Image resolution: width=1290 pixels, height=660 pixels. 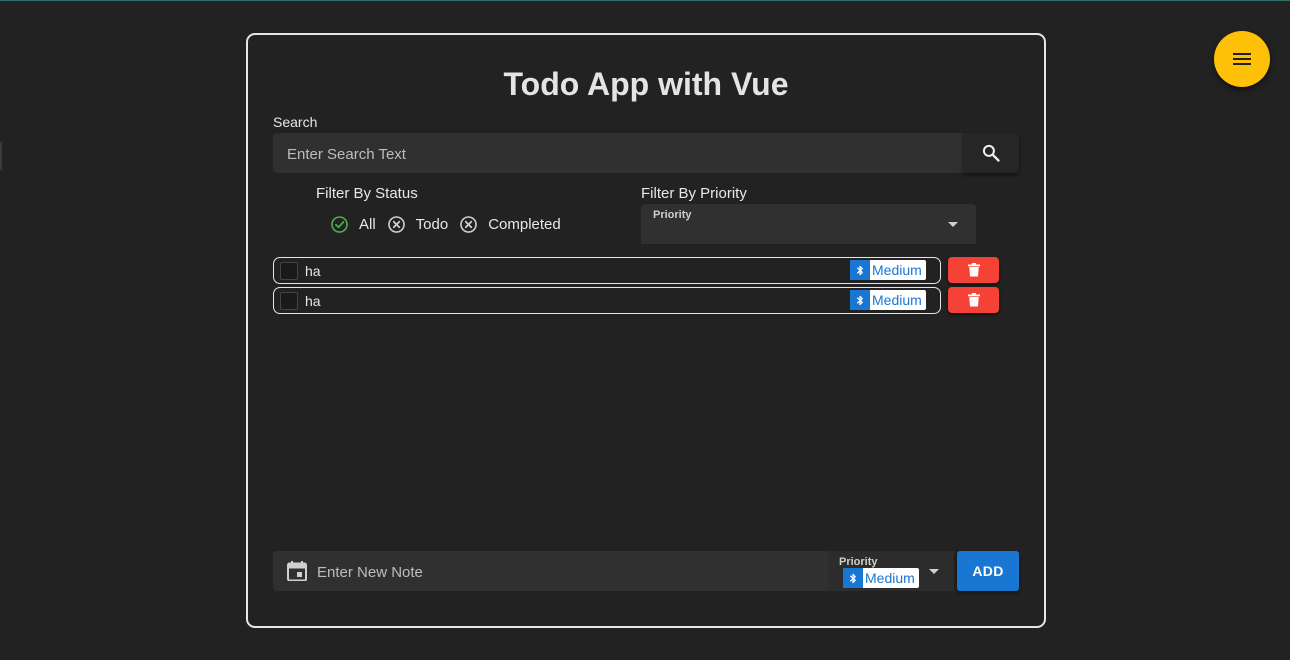 I want to click on add-button: ADD, so click(x=988, y=571).